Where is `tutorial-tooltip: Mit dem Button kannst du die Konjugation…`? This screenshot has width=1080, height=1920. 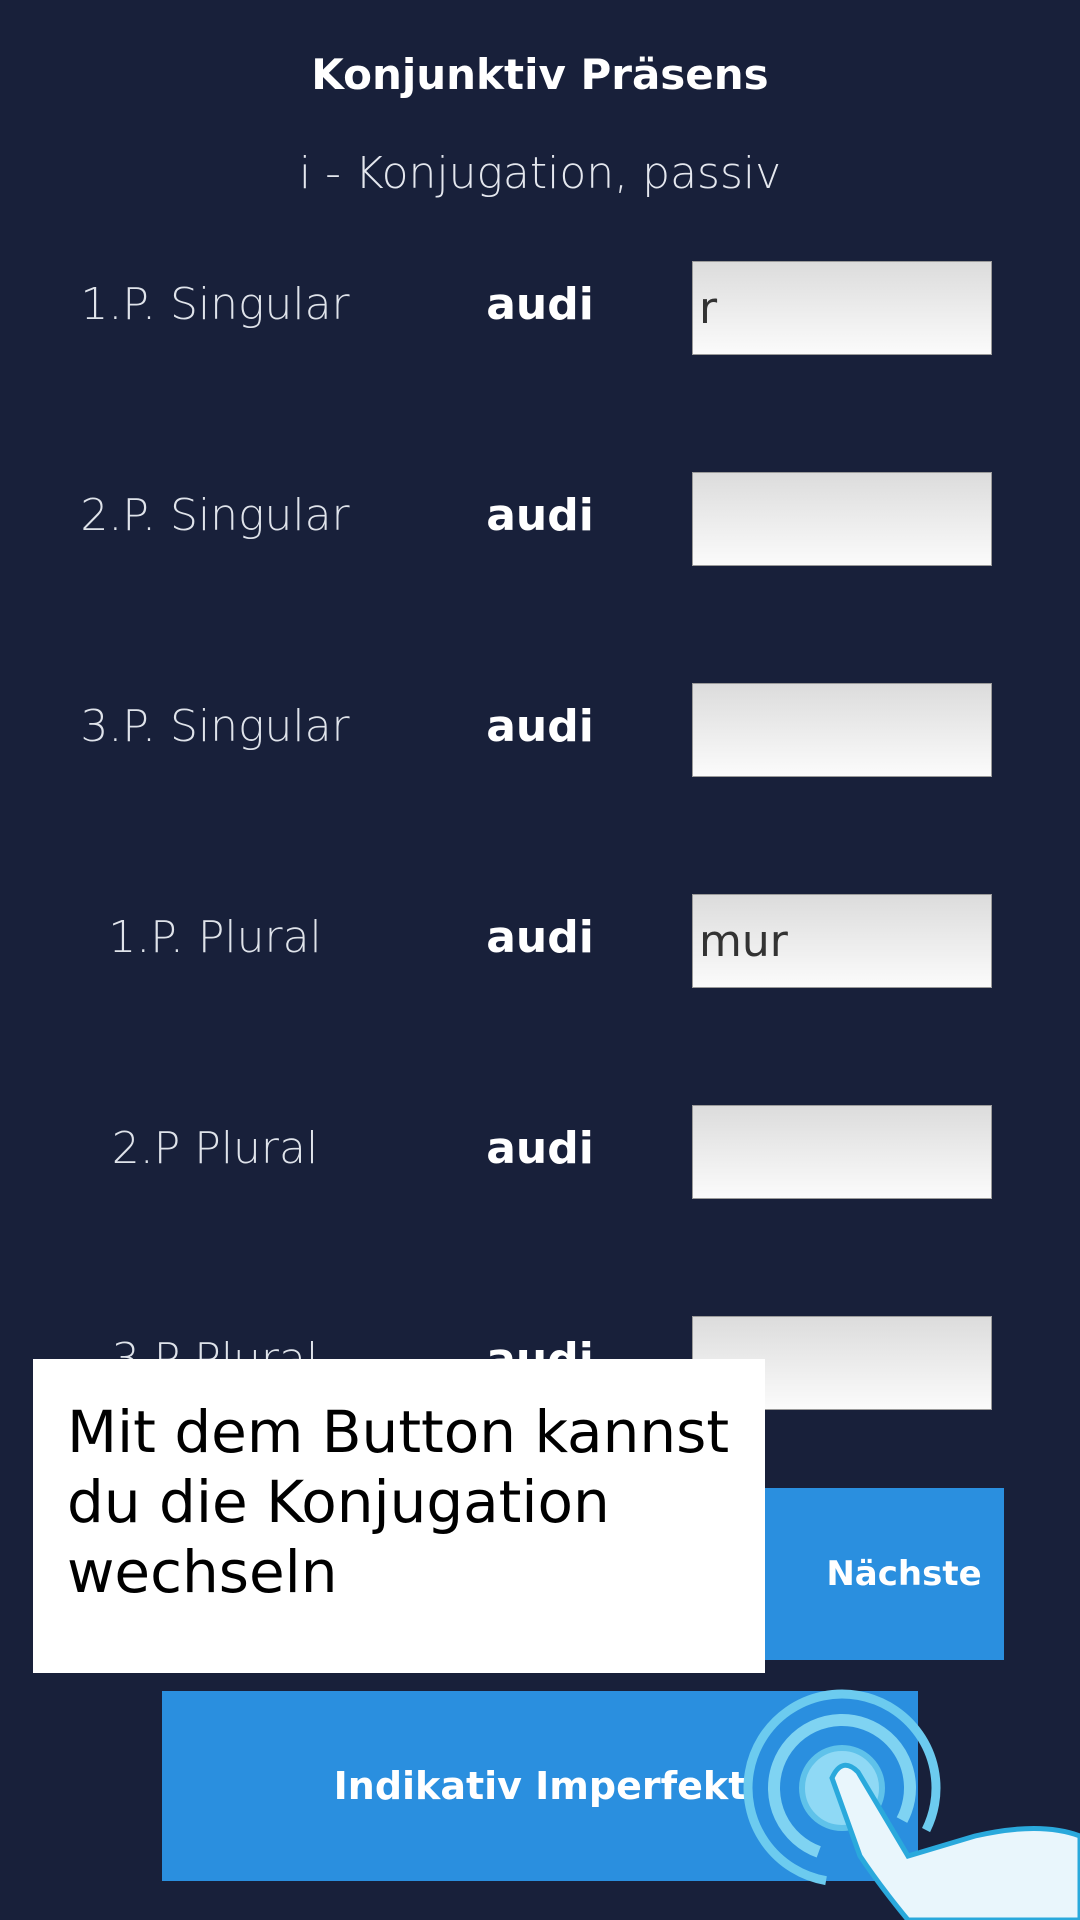
tutorial-tooltip: Mit dem Button kannst du die Konjugation… is located at coordinates (399, 1516).